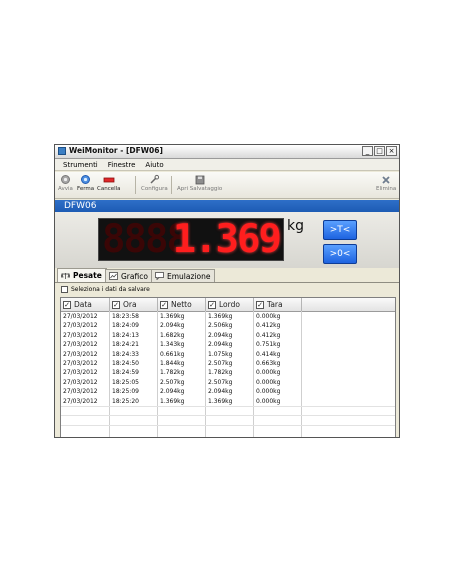 The height and width of the screenshot is (584, 452). I want to click on tab-pesate: Pesate, so click(82, 275).